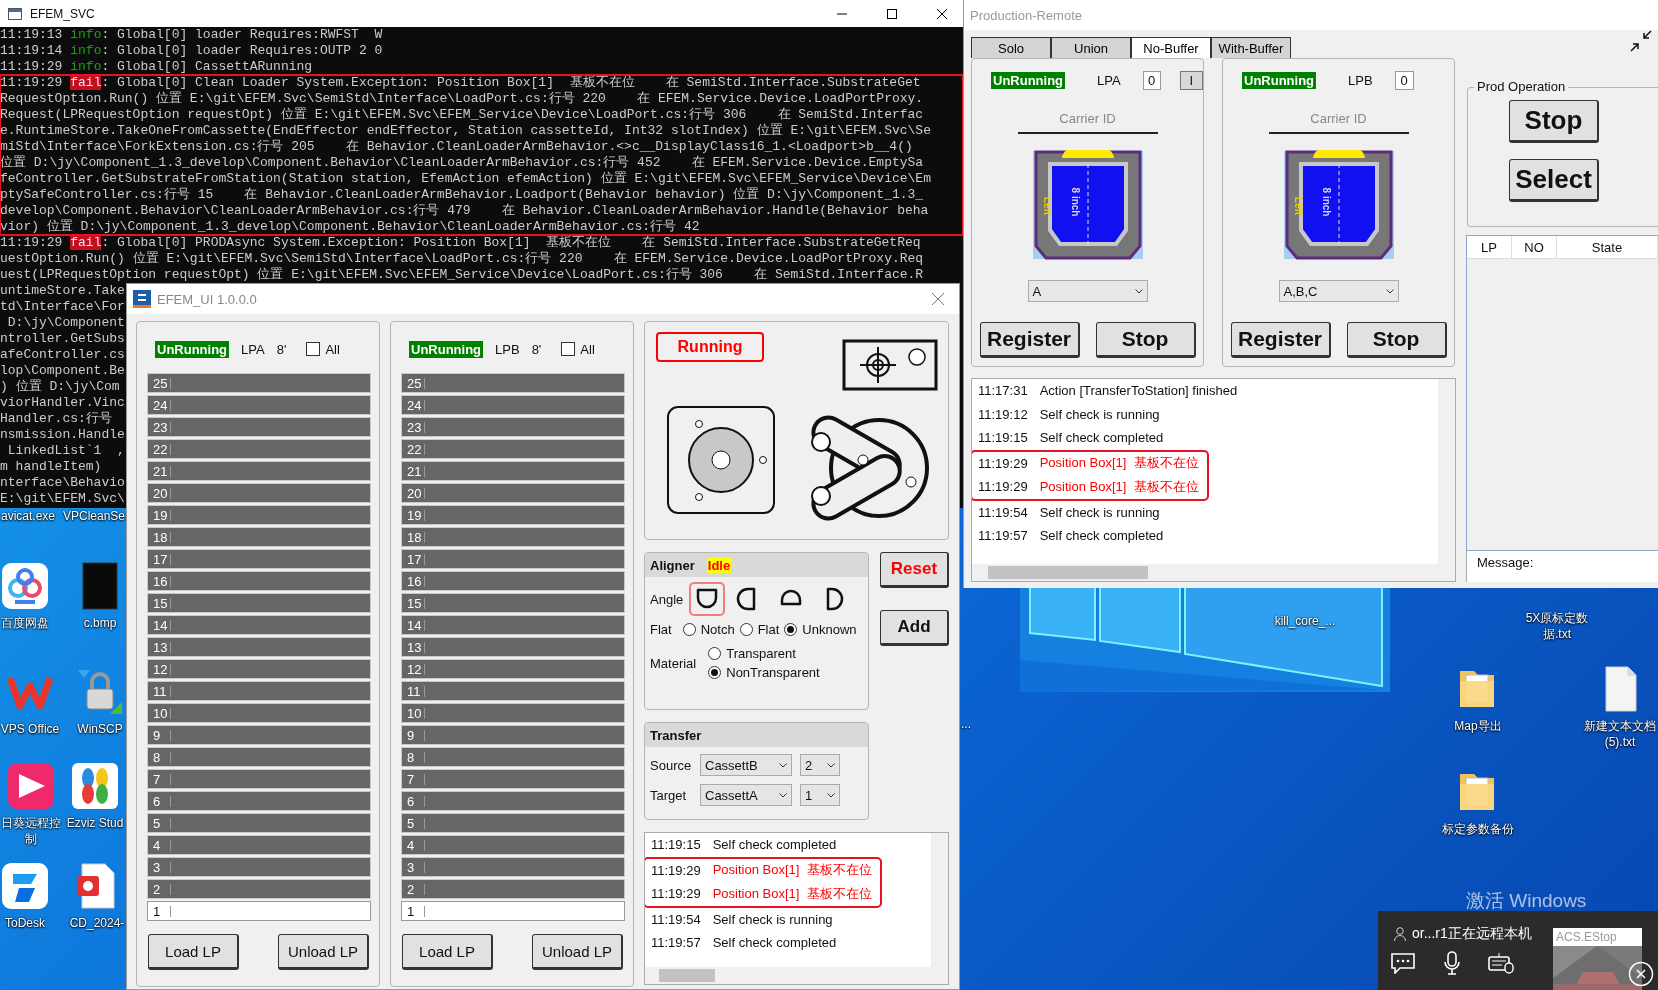 Image resolution: width=1658 pixels, height=990 pixels. Describe the element at coordinates (1091, 47) in the screenshot. I see `tab: Union` at that location.